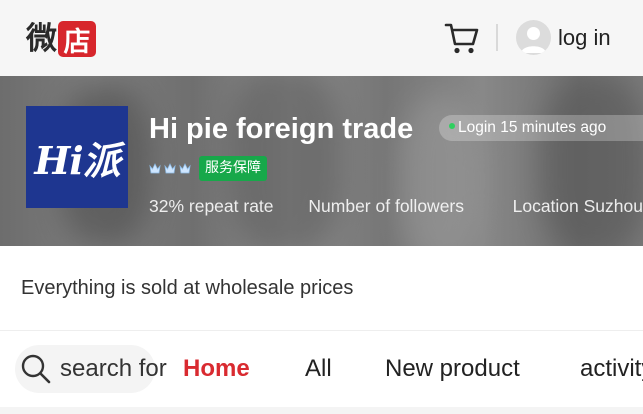  I want to click on followers-count: Number of followers, so click(386, 206).